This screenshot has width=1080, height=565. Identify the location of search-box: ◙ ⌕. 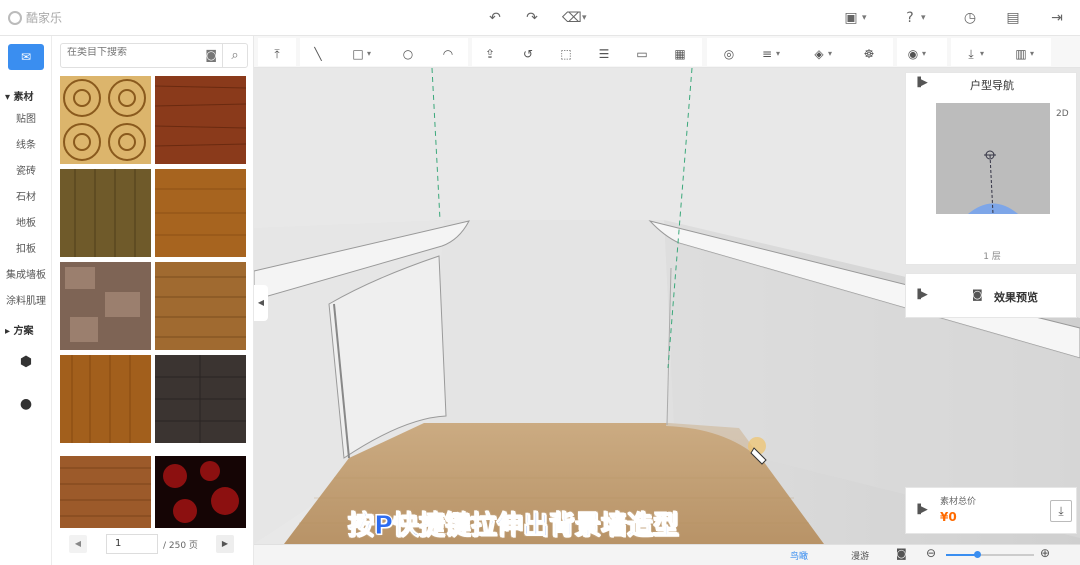
(154, 55).